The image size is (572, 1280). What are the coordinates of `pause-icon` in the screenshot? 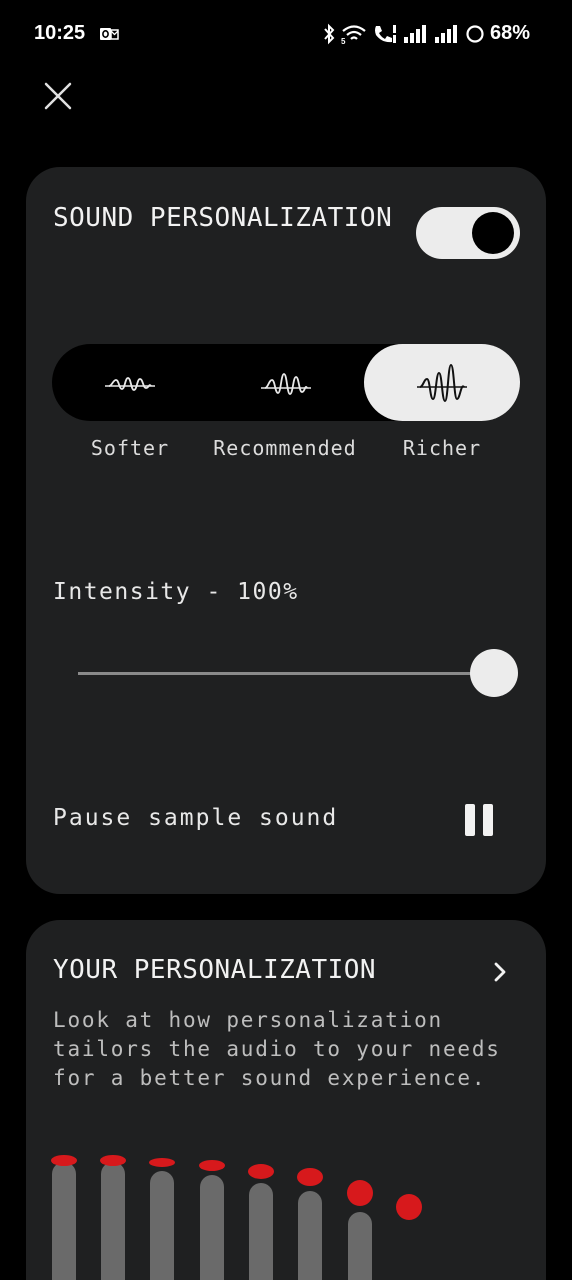 It's located at (480, 820).